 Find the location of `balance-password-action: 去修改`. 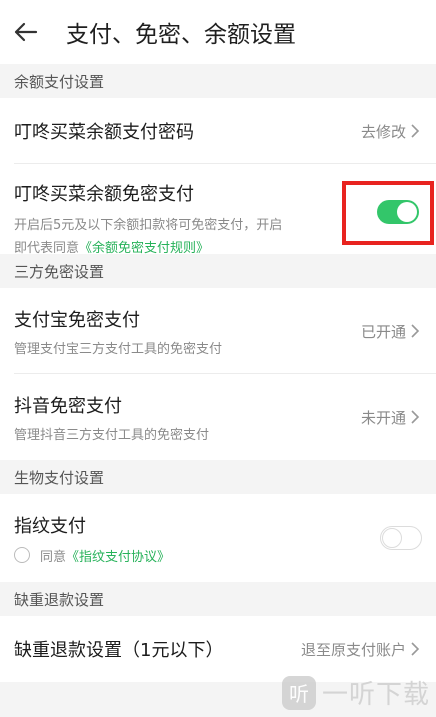

balance-password-action: 去修改 is located at coordinates (383, 131).